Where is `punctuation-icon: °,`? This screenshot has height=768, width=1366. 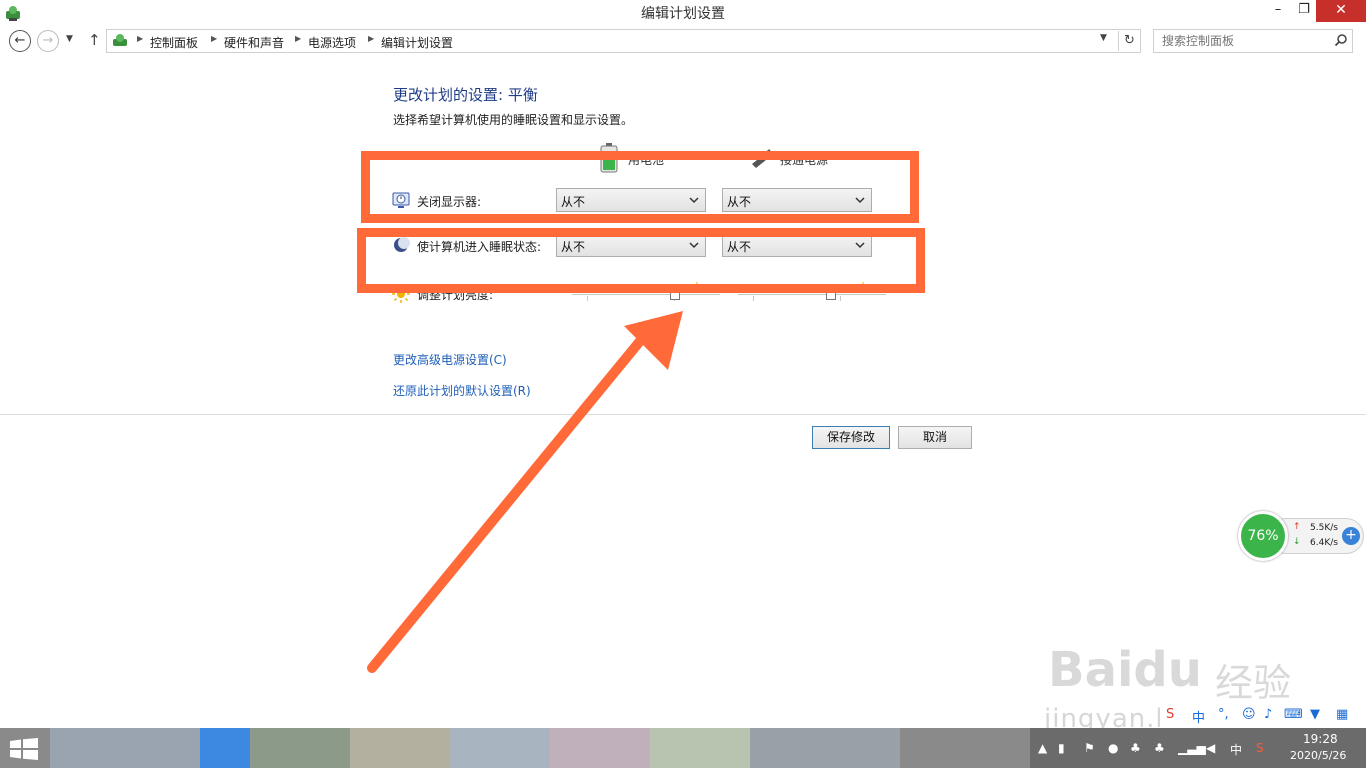 punctuation-icon: °, is located at coordinates (1223, 714).